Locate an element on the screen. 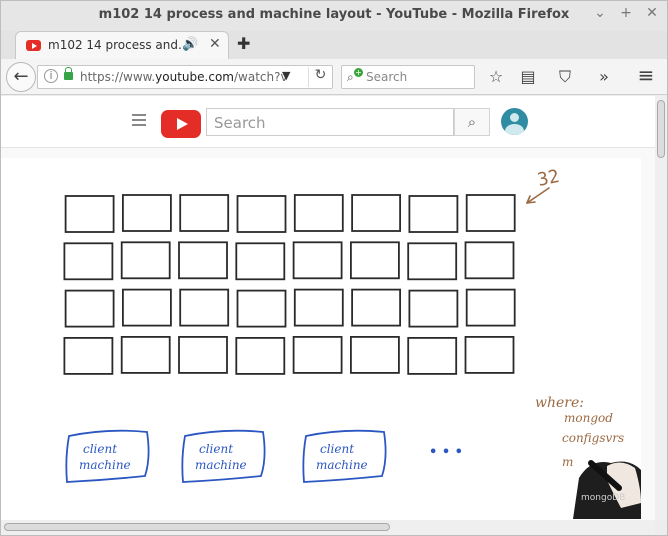 The width and height of the screenshot is (668, 536). youtube-logo is located at coordinates (181, 124).